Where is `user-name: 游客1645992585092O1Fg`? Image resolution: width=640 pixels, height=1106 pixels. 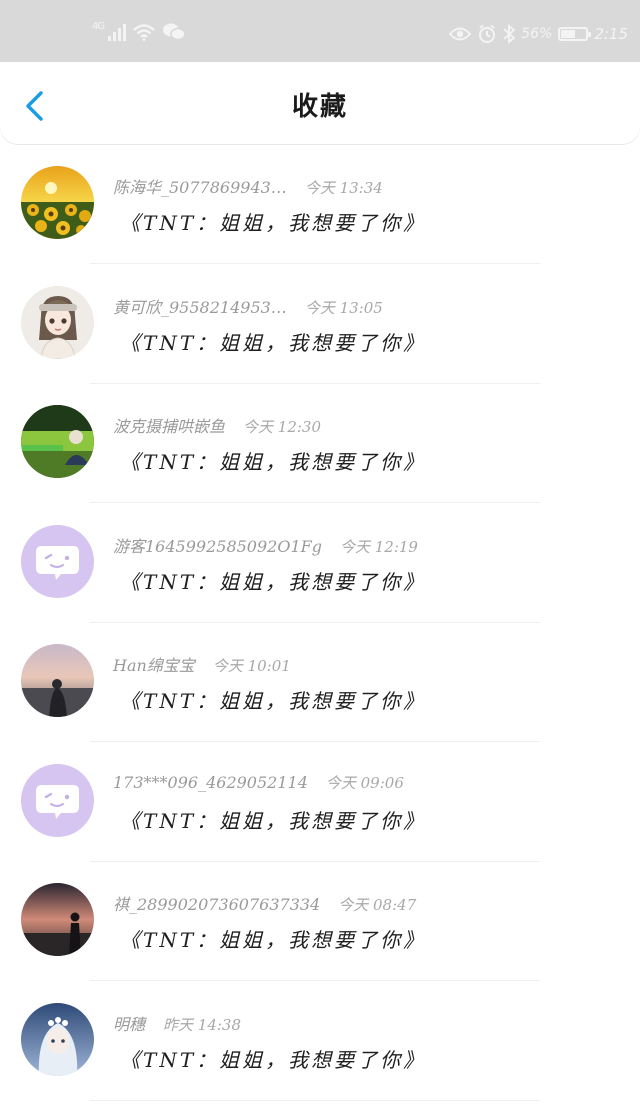 user-name: 游客1645992585092O1Fg is located at coordinates (217, 546).